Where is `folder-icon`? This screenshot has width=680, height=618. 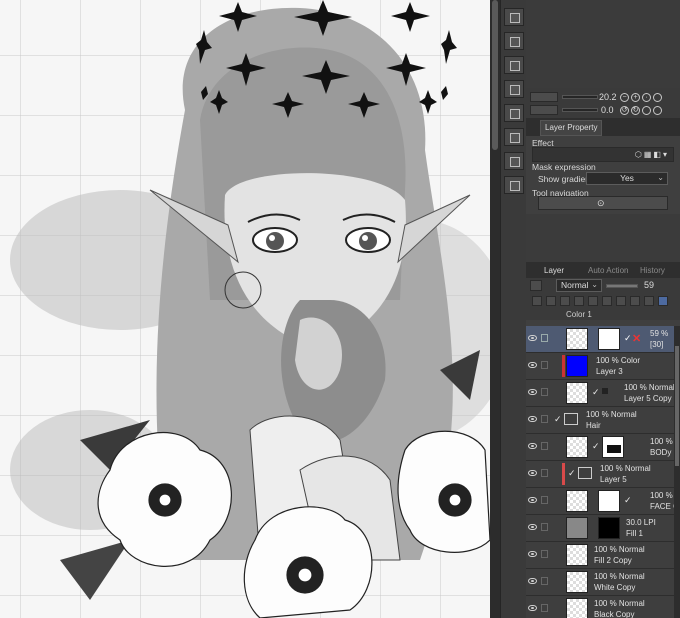
folder-icon is located at coordinates (565, 301).